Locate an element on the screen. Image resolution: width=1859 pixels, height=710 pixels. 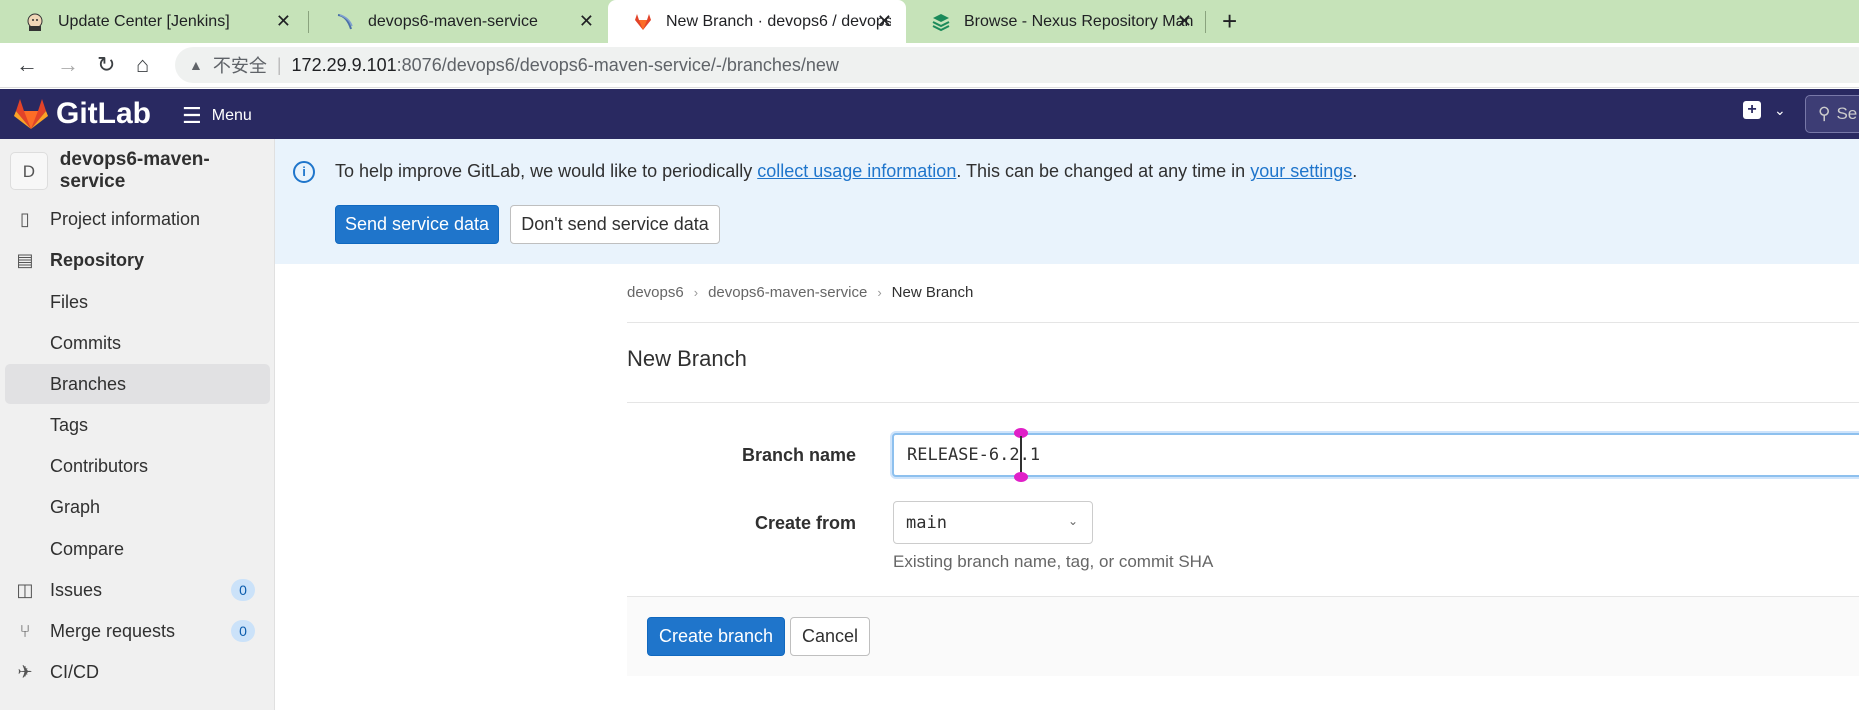
breadcrumb-current: New Branch is located at coordinates (933, 292).